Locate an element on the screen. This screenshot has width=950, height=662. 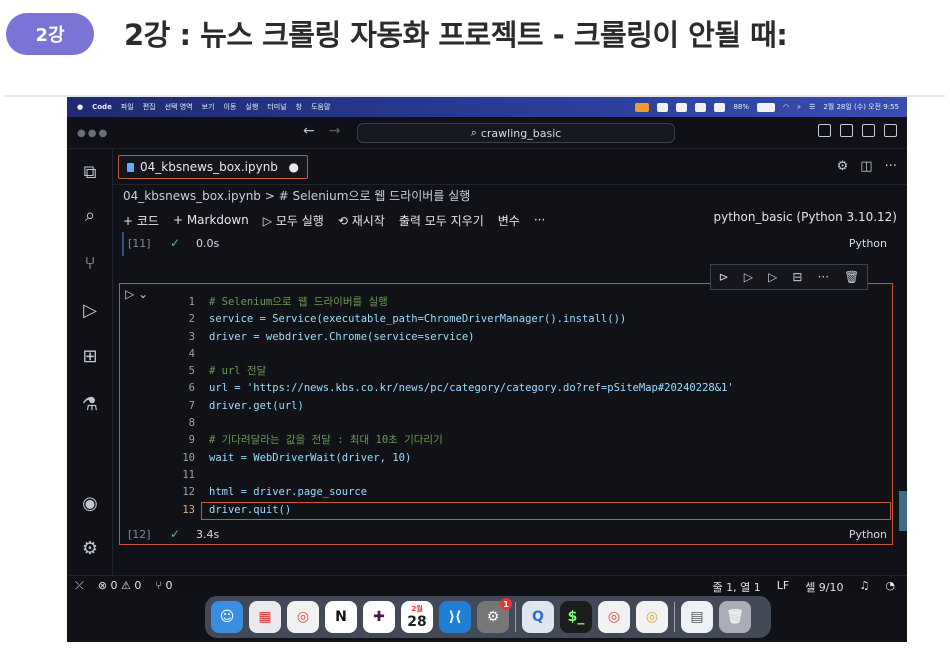
document-file-icon: ▤ is located at coordinates (697, 617).